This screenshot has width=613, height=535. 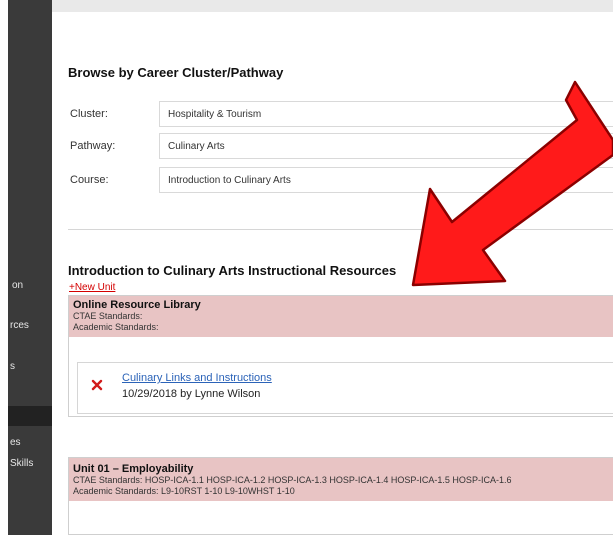 I want to click on resource-link: Culinary Links and Instructions, so click(x=197, y=378).